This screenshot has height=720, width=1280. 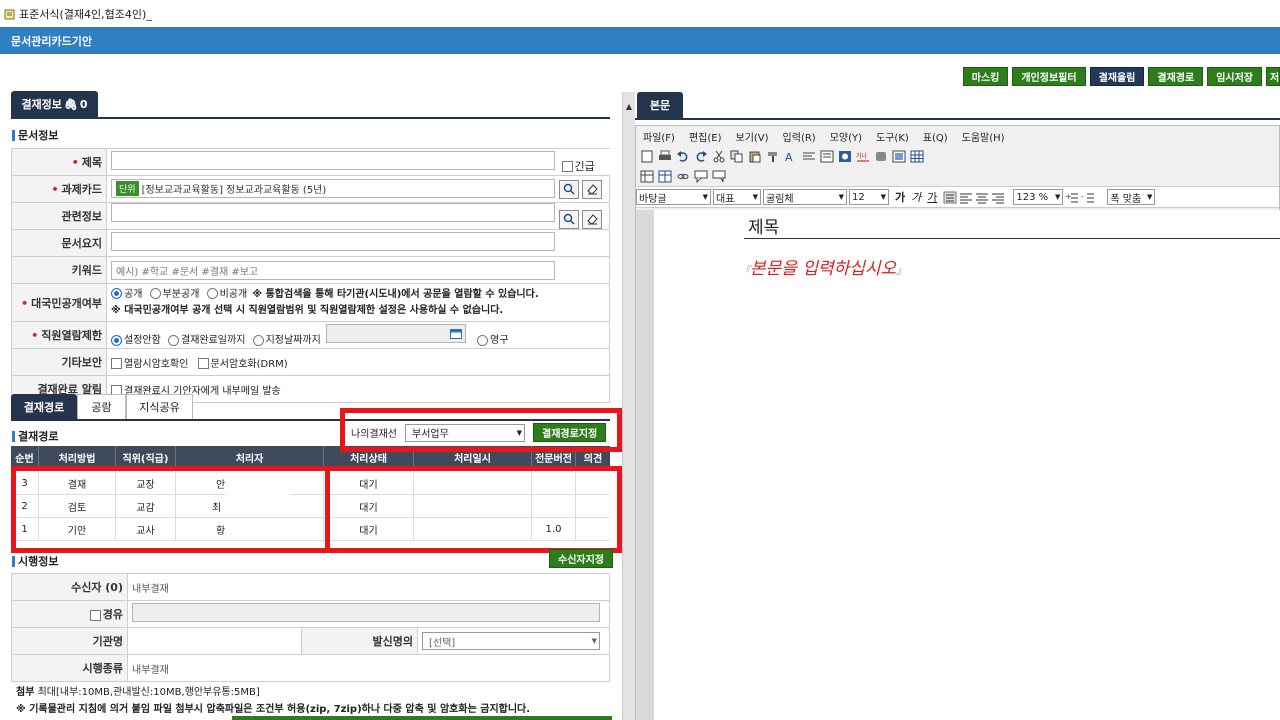 What do you see at coordinates (957, 119) in the screenshot?
I see `body-tab-underline` at bounding box center [957, 119].